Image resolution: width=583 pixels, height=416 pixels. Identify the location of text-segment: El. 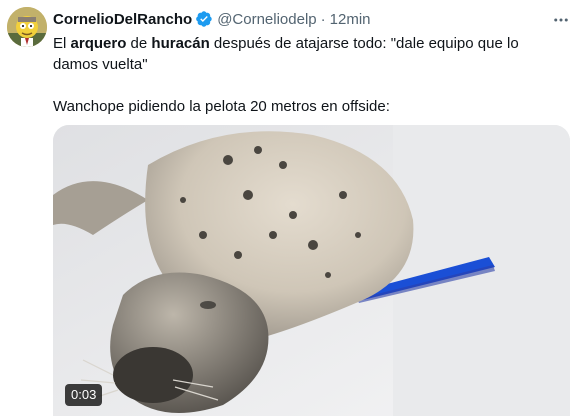
(62, 43).